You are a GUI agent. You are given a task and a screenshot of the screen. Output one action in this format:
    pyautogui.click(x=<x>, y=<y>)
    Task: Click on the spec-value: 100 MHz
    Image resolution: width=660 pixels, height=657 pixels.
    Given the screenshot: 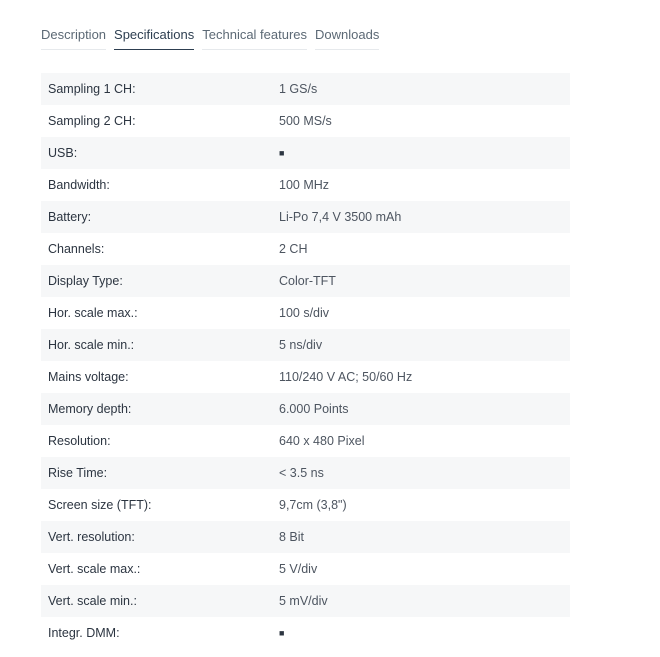 What is the action you would take?
    pyautogui.click(x=304, y=185)
    